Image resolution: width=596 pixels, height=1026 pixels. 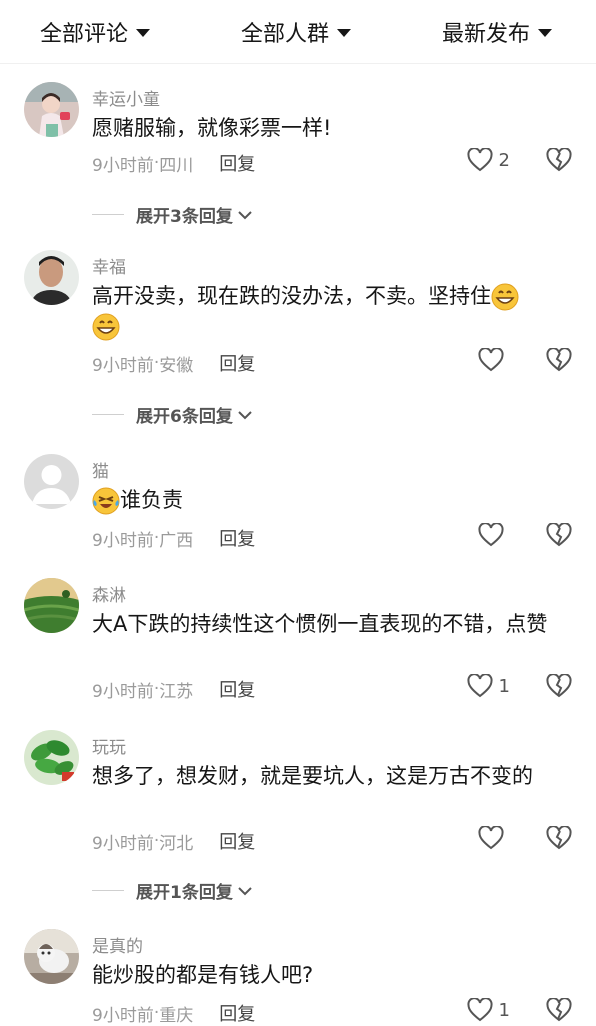 What do you see at coordinates (176, 691) in the screenshot?
I see `comment-location: 江苏` at bounding box center [176, 691].